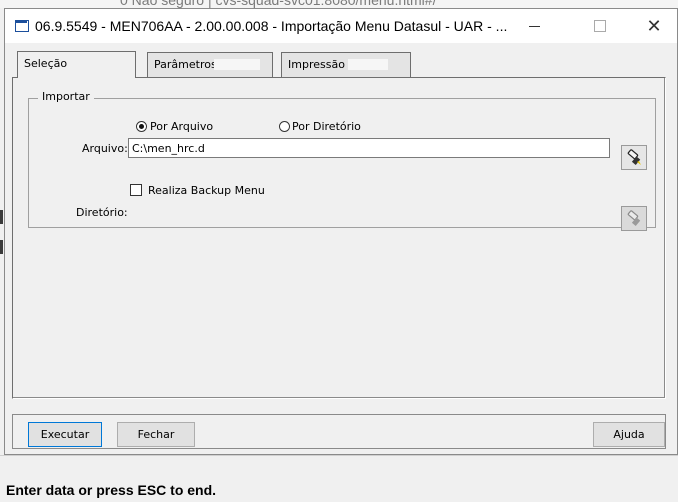 Image resolution: width=678 pixels, height=502 pixels. Describe the element at coordinates (76, 64) in the screenshot. I see `tab-selecao: Seleção` at that location.